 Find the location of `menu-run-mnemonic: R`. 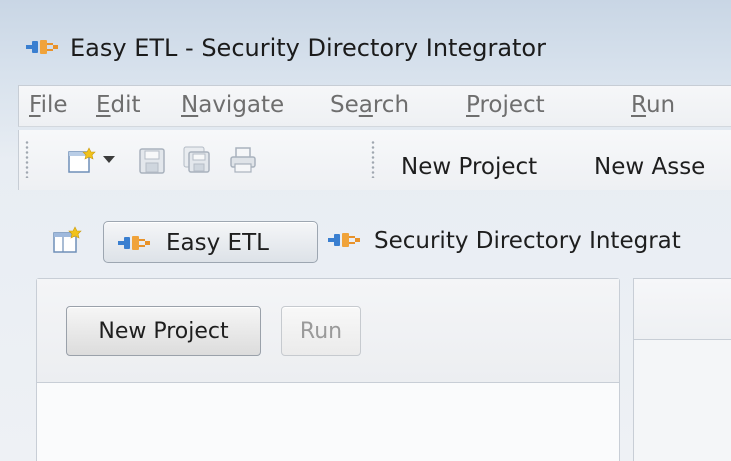

menu-run-mnemonic: R is located at coordinates (638, 105).